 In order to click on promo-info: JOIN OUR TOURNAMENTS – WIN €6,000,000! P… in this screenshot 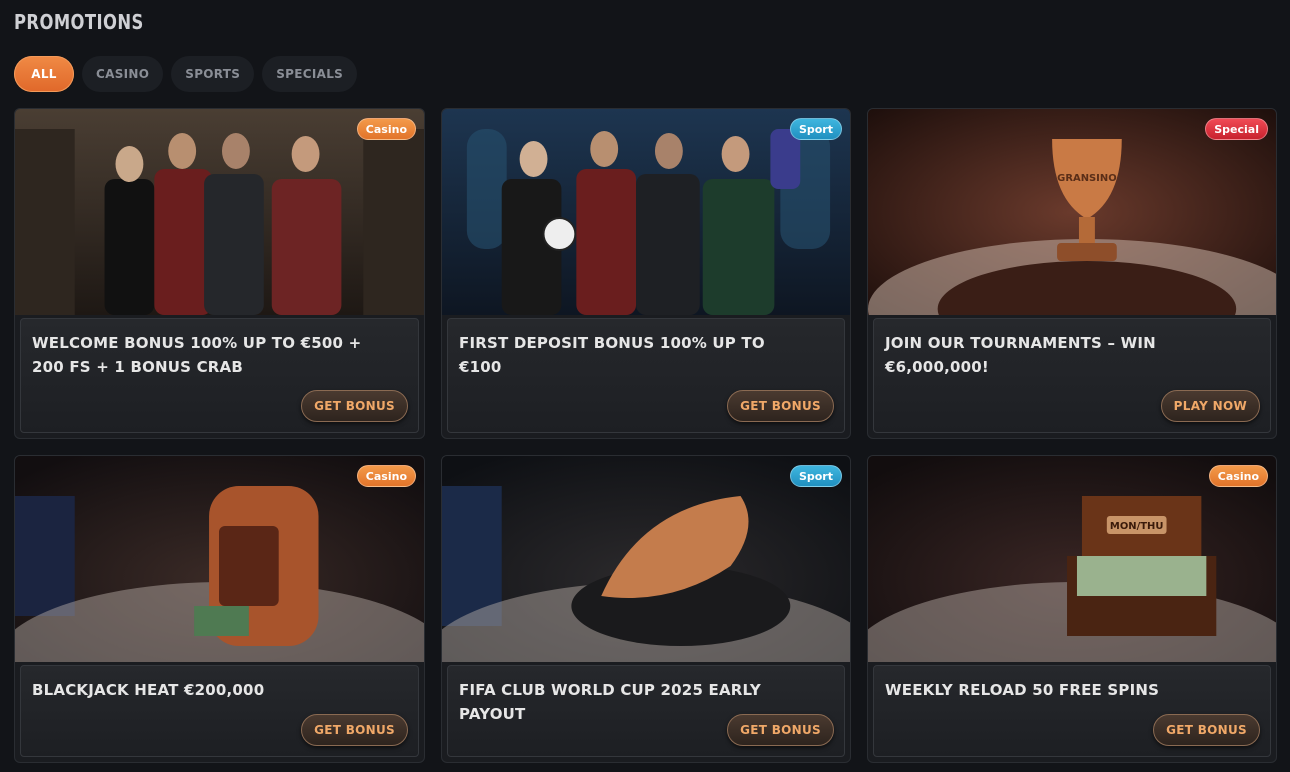, I will do `click(1072, 375)`.